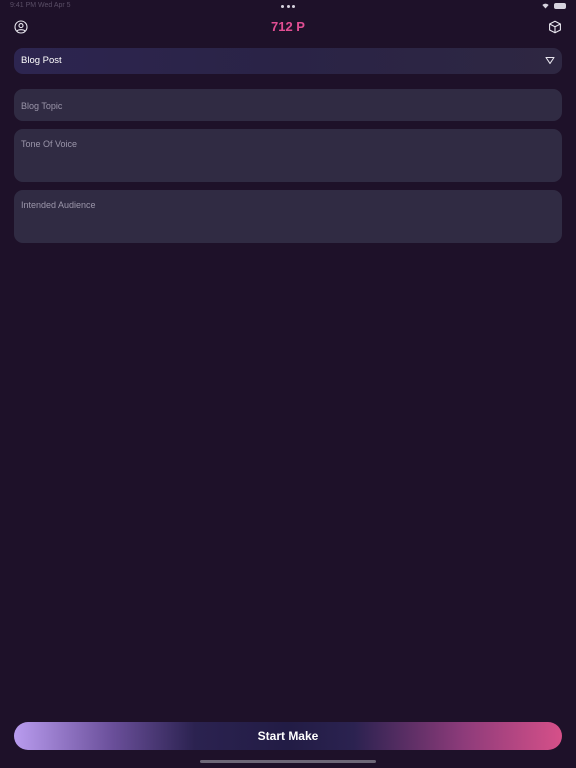 This screenshot has width=576, height=768. What do you see at coordinates (288, 736) in the screenshot?
I see `start-make-button: Start Make` at bounding box center [288, 736].